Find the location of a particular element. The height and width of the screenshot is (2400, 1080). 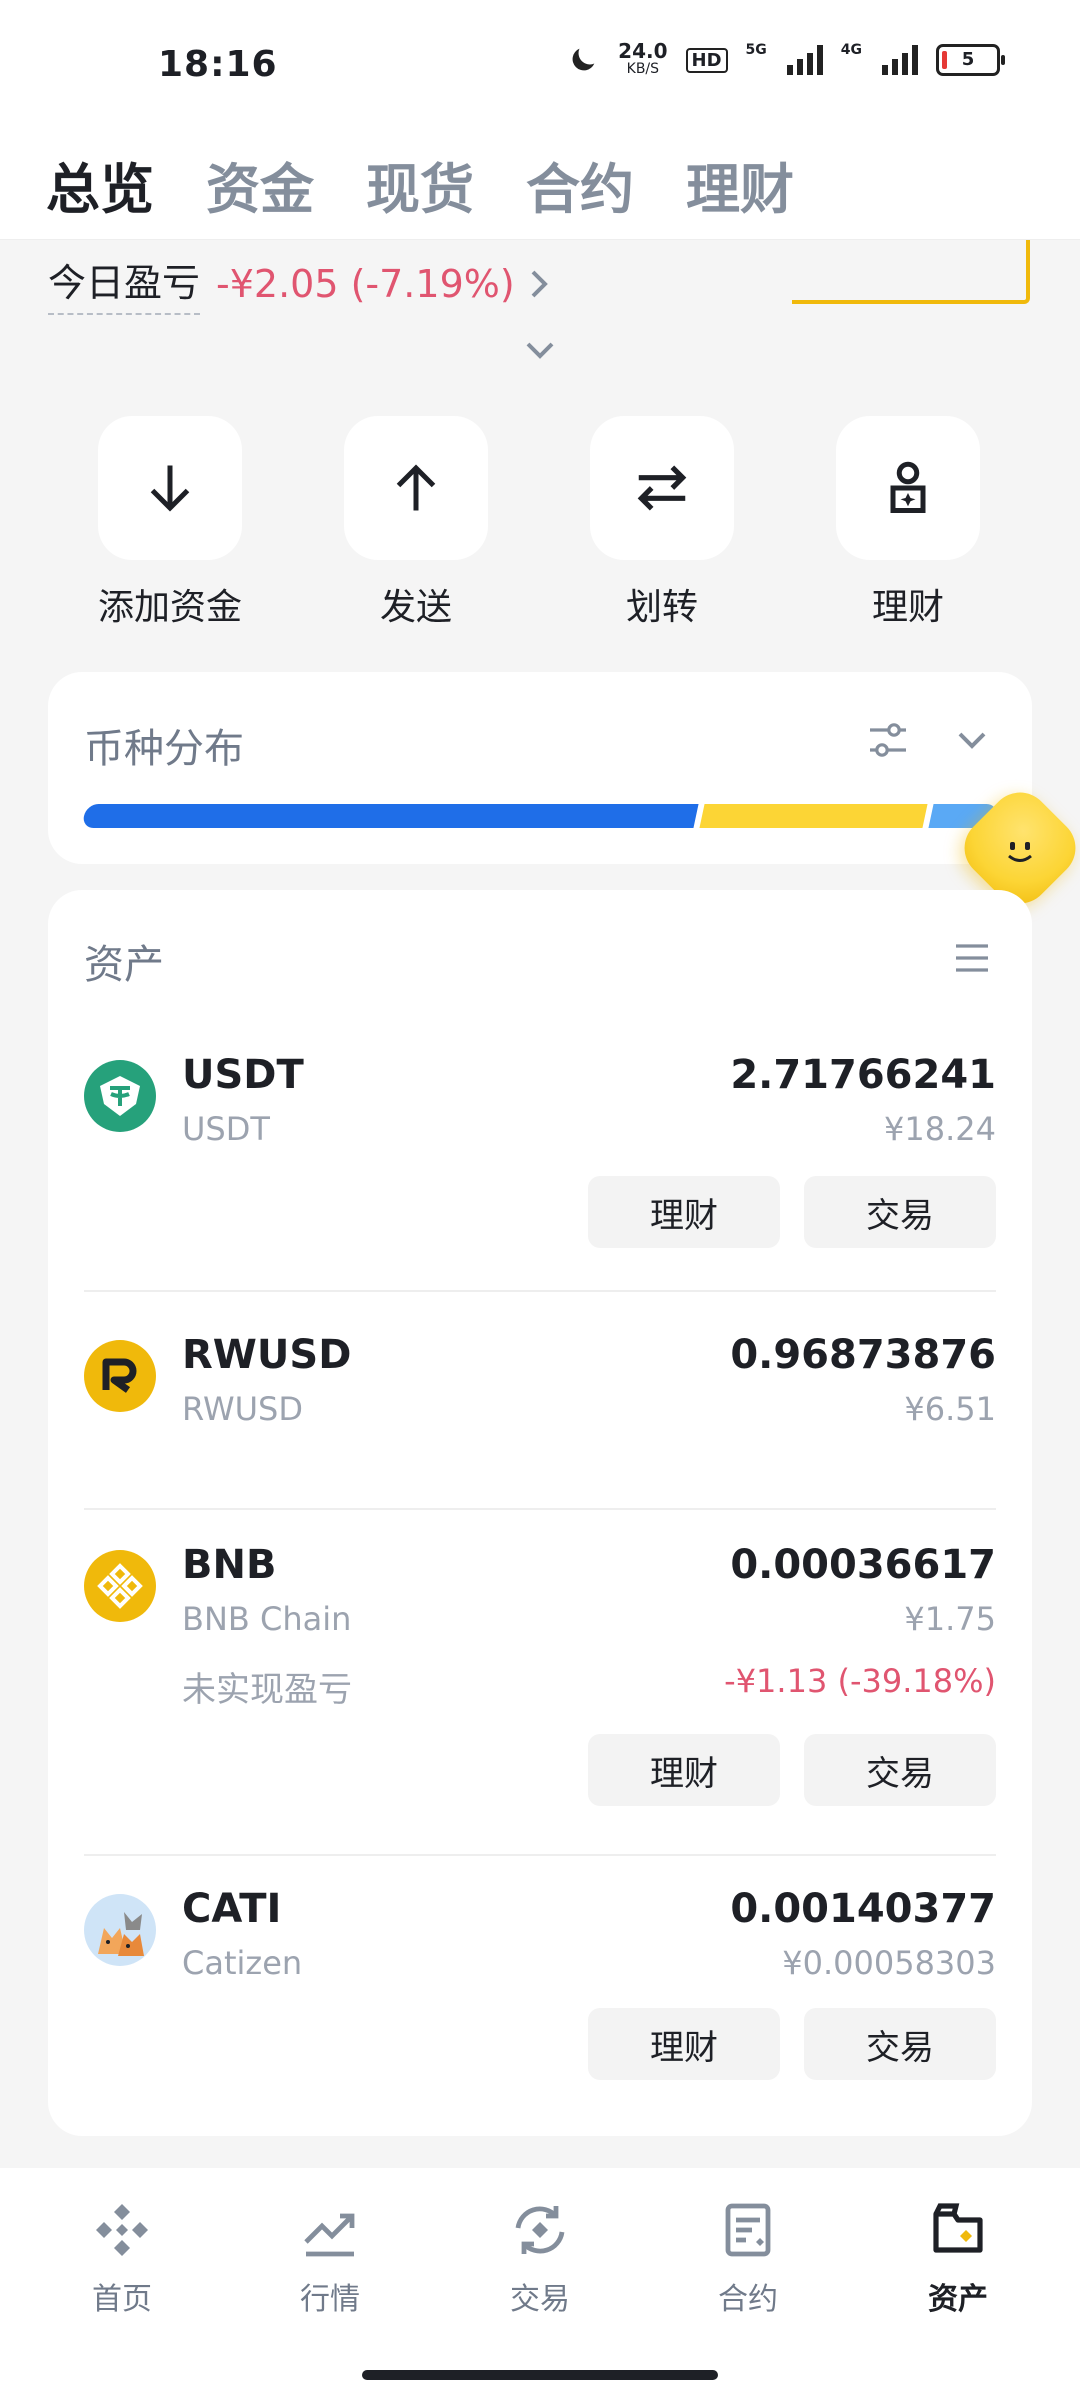

earn-button: 理财 is located at coordinates (908, 523).